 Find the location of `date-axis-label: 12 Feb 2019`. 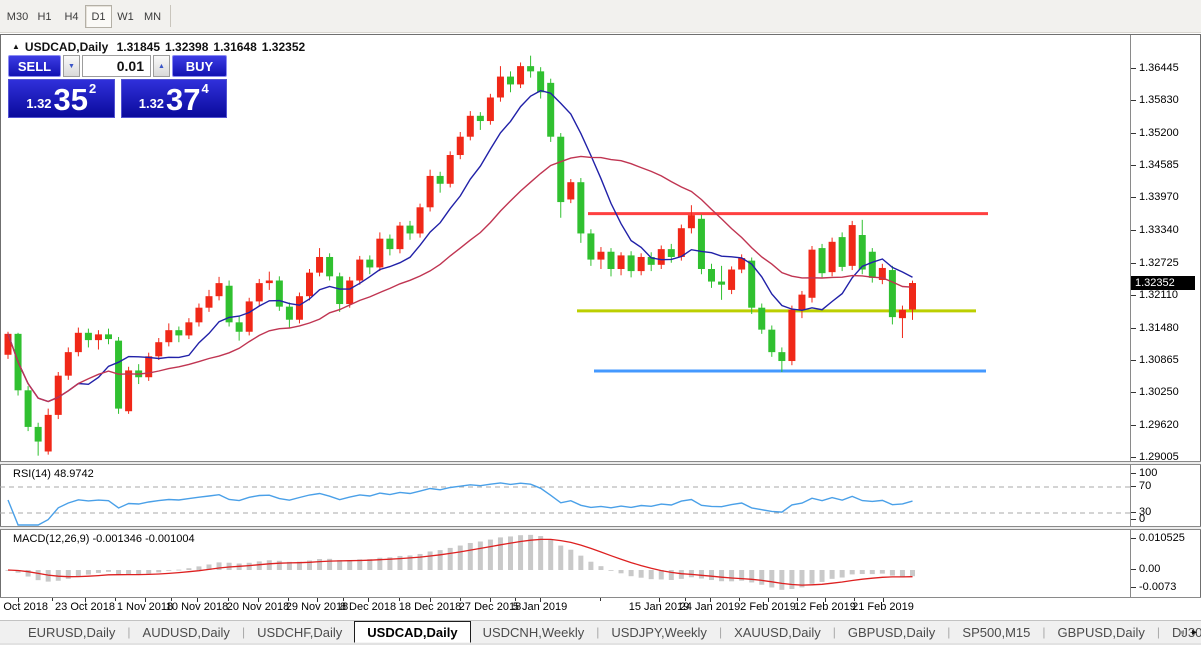

date-axis-label: 12 Feb 2019 is located at coordinates (825, 607).